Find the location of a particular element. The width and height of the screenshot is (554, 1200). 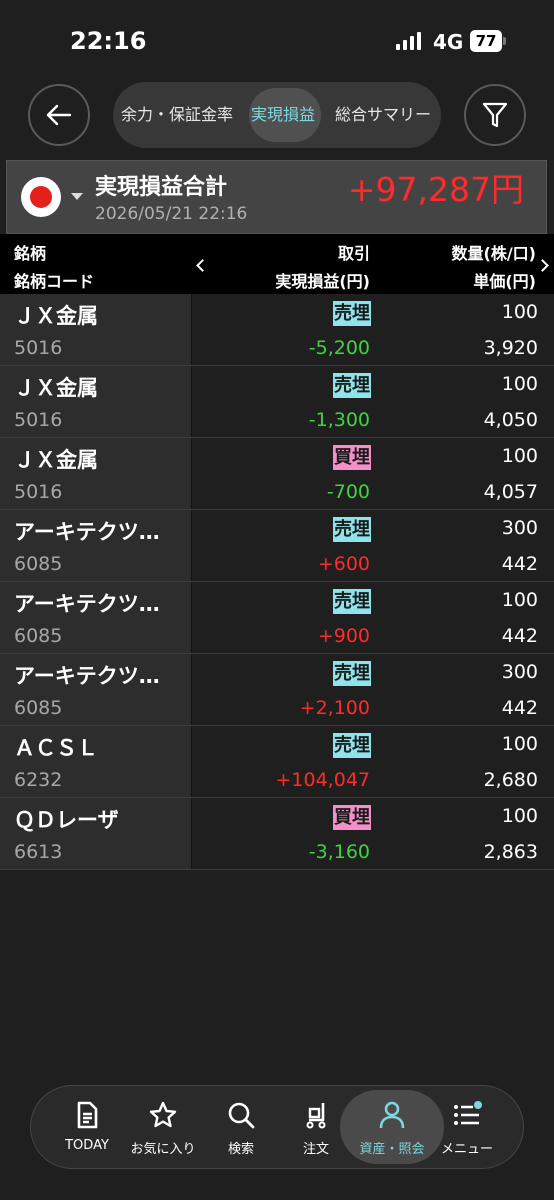

realized-pl: +600 is located at coordinates (343, 564).